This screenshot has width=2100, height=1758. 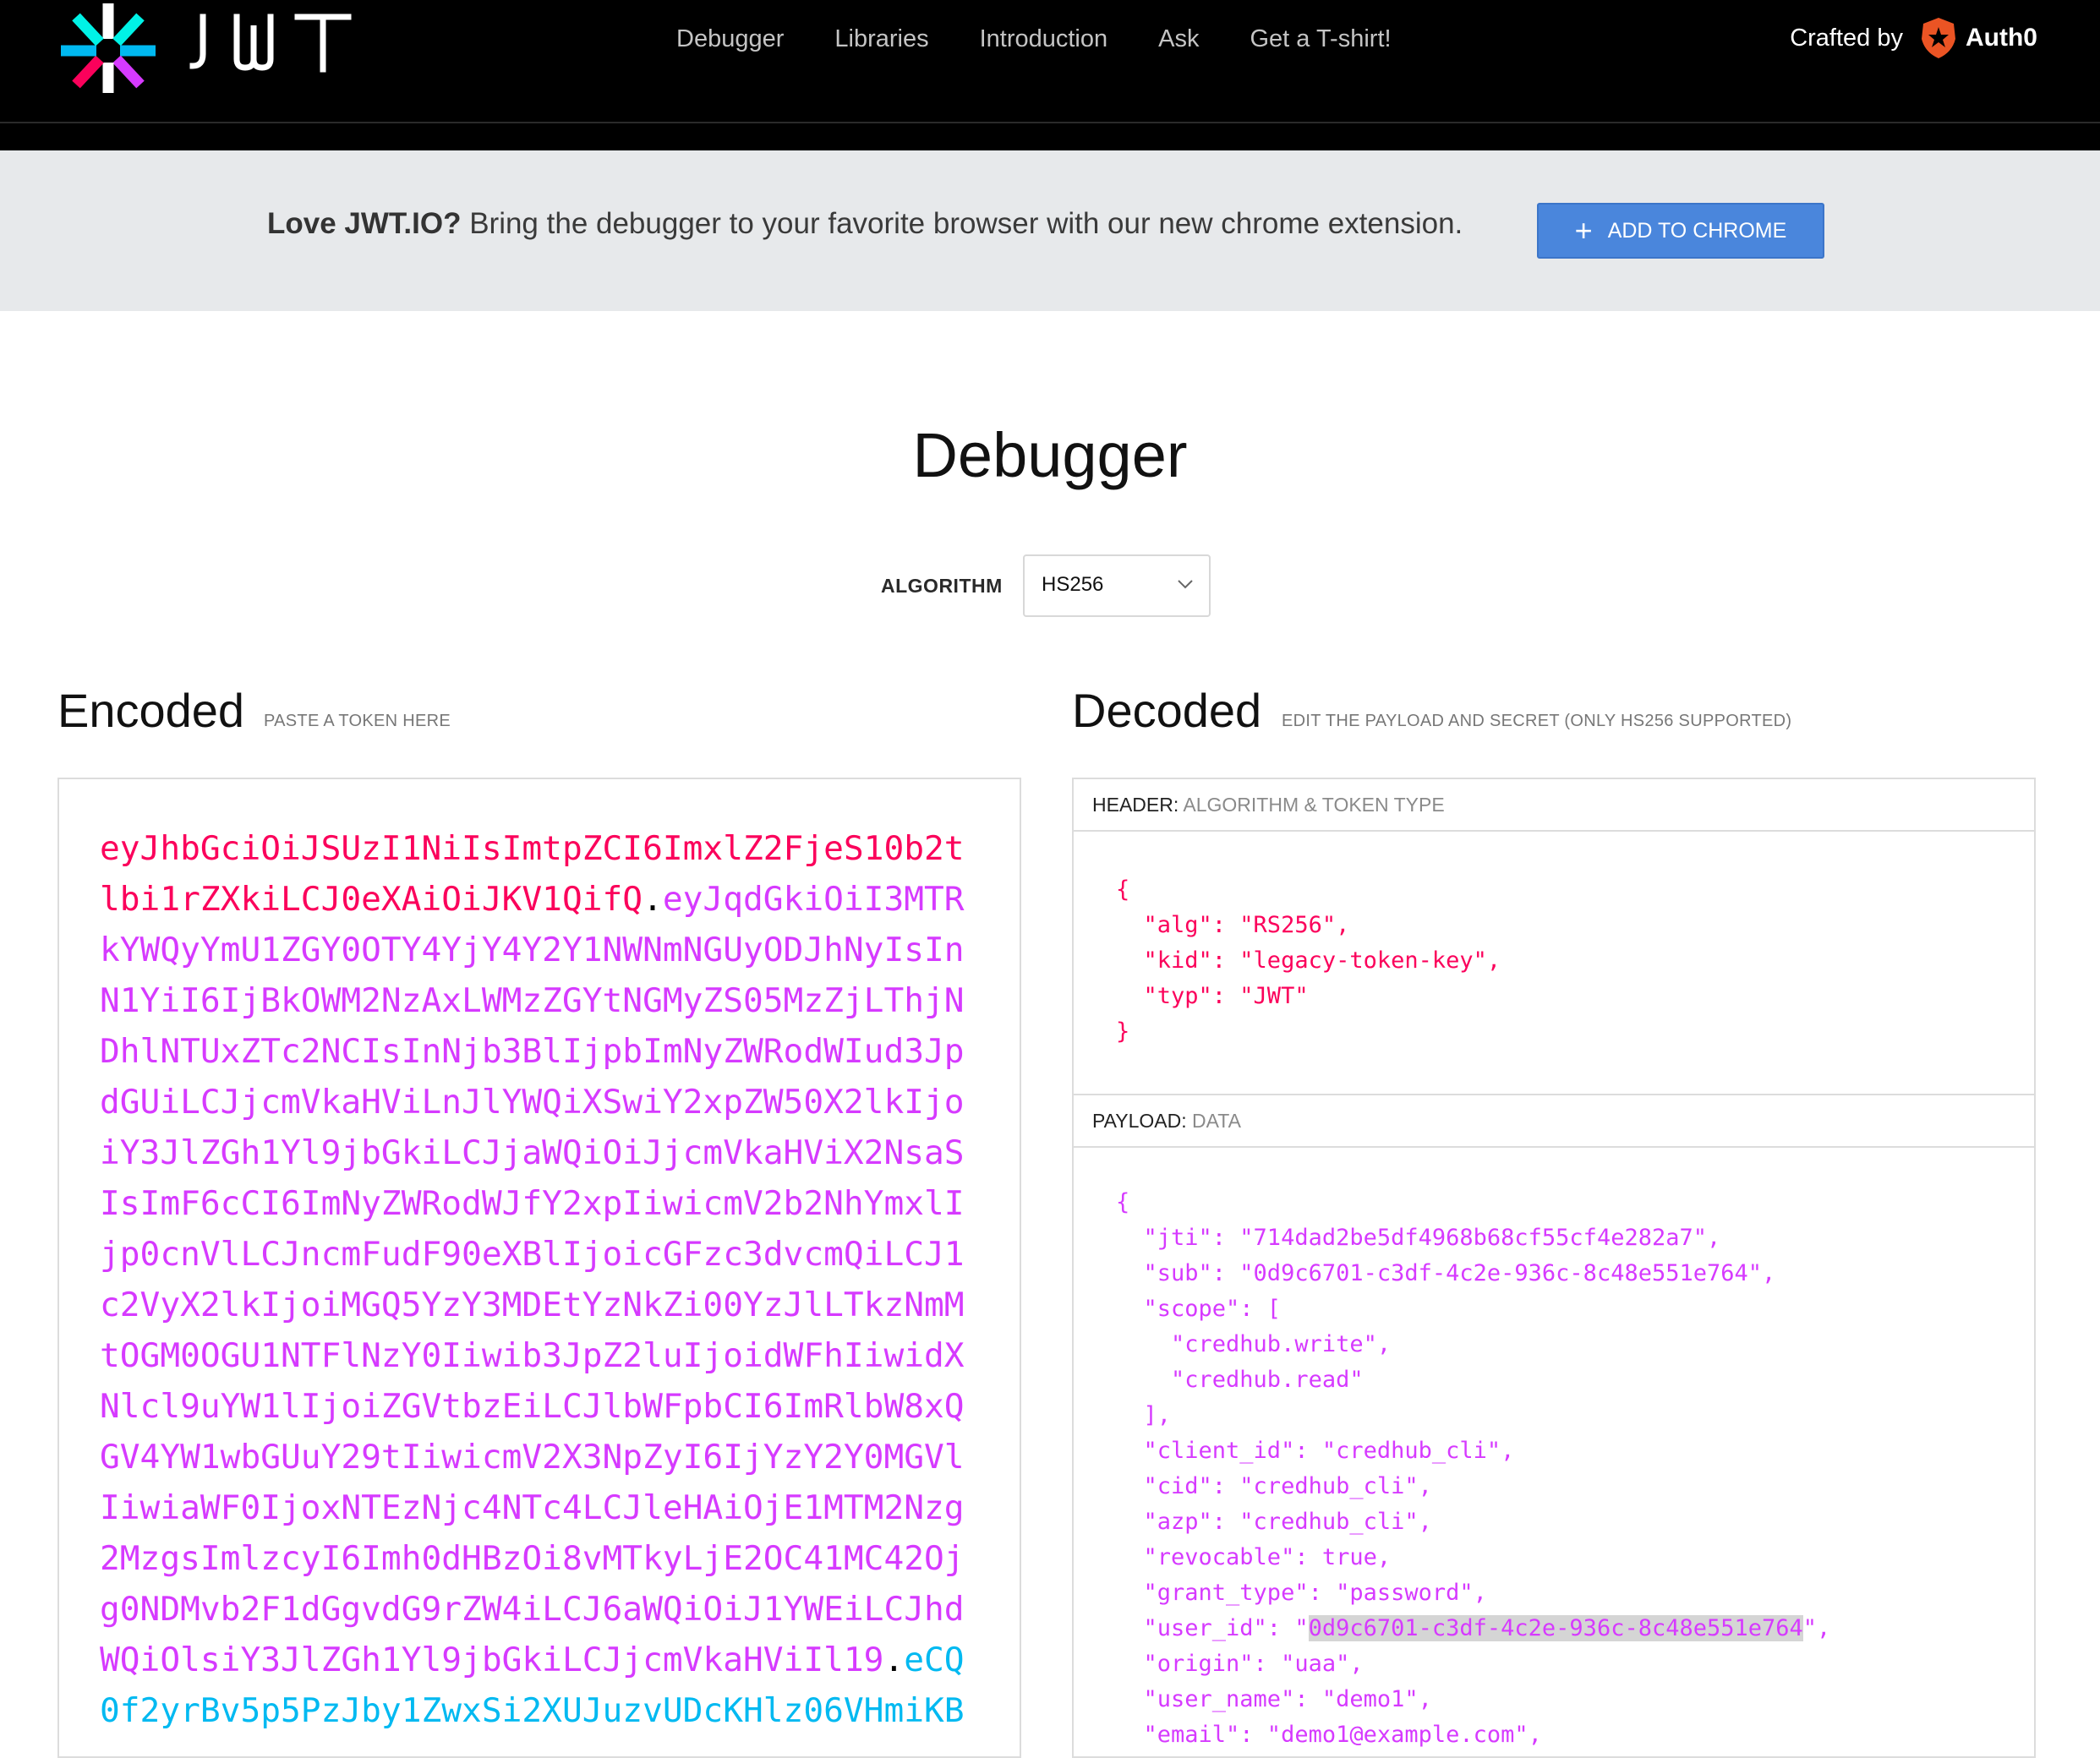 I want to click on nav-tshirt-link: Get a T-shirt!, so click(x=1320, y=38).